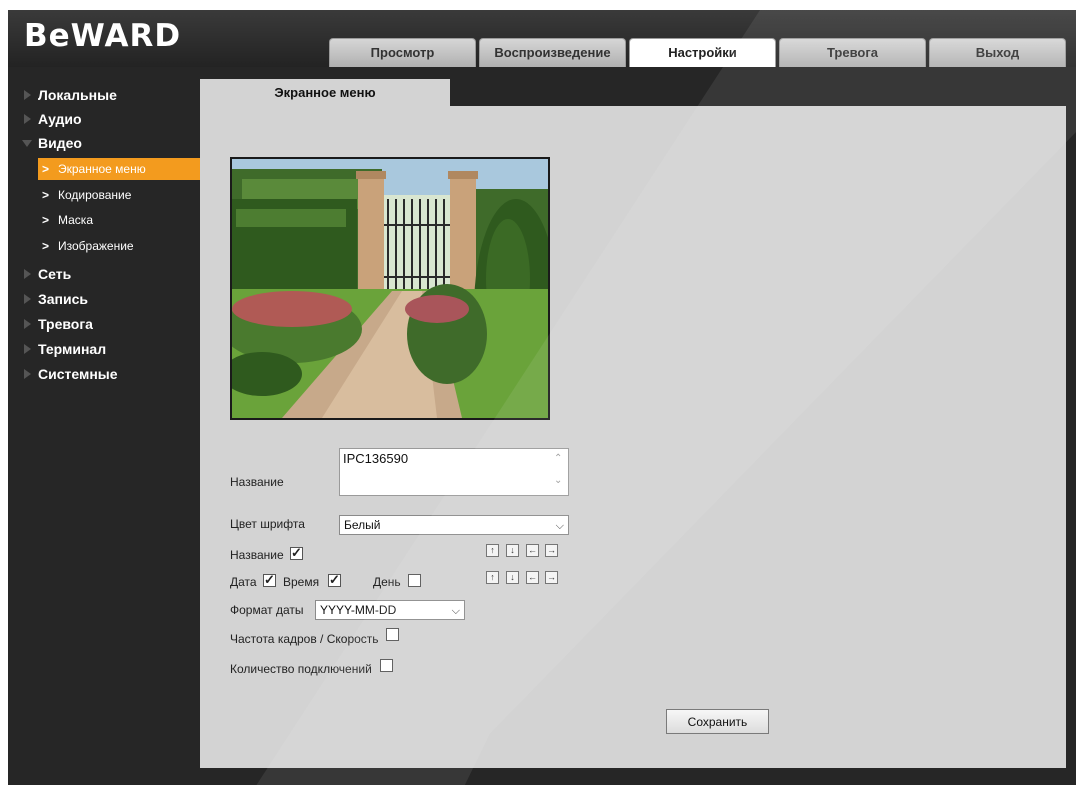  Describe the element at coordinates (103, 36) in the screenshot. I see `beward-logo: BeWARD` at that location.